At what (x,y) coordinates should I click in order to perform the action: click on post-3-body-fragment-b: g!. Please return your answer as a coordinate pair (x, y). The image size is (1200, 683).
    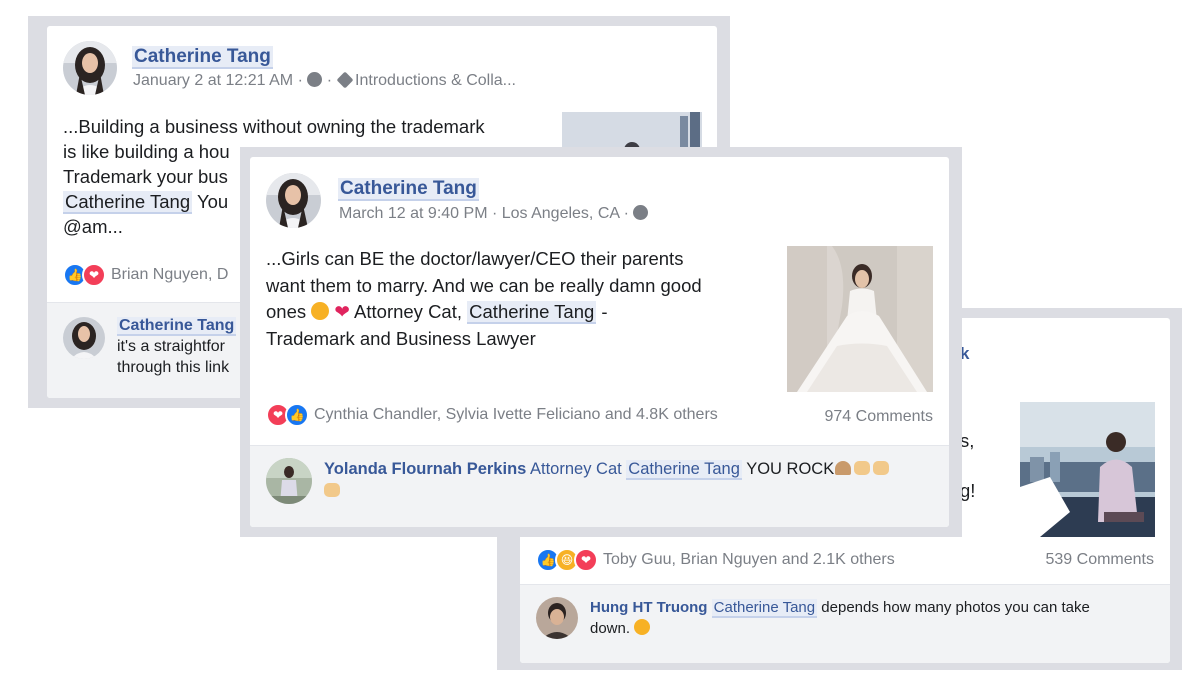
    Looking at the image, I should click on (968, 490).